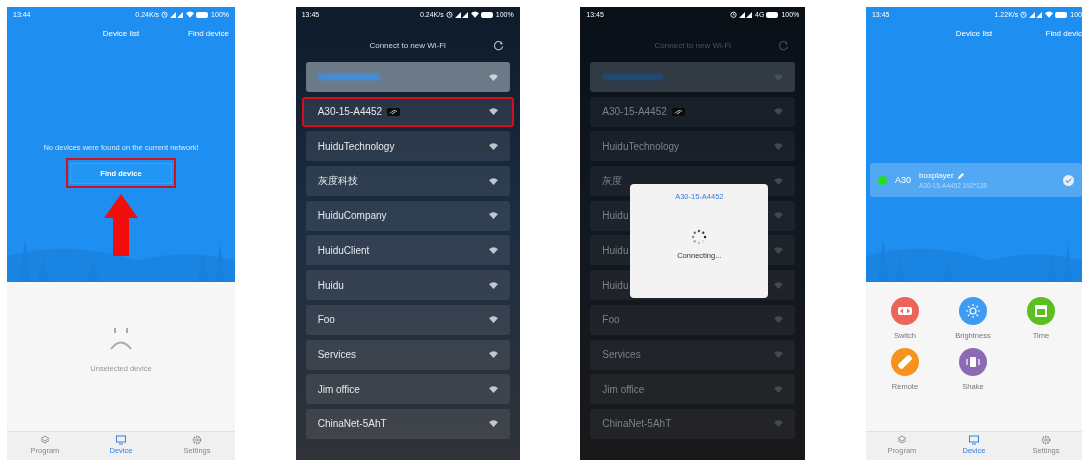  What do you see at coordinates (352, 216) in the screenshot?
I see `network-name: HuiduCompany` at bounding box center [352, 216].